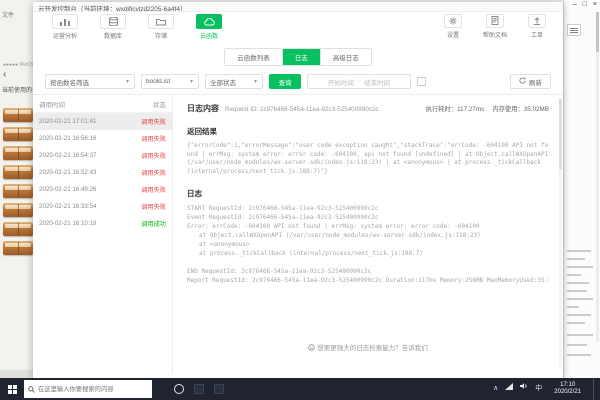  Describe the element at coordinates (202, 131) in the screenshot. I see `result-section-title: 返回结果` at that location.